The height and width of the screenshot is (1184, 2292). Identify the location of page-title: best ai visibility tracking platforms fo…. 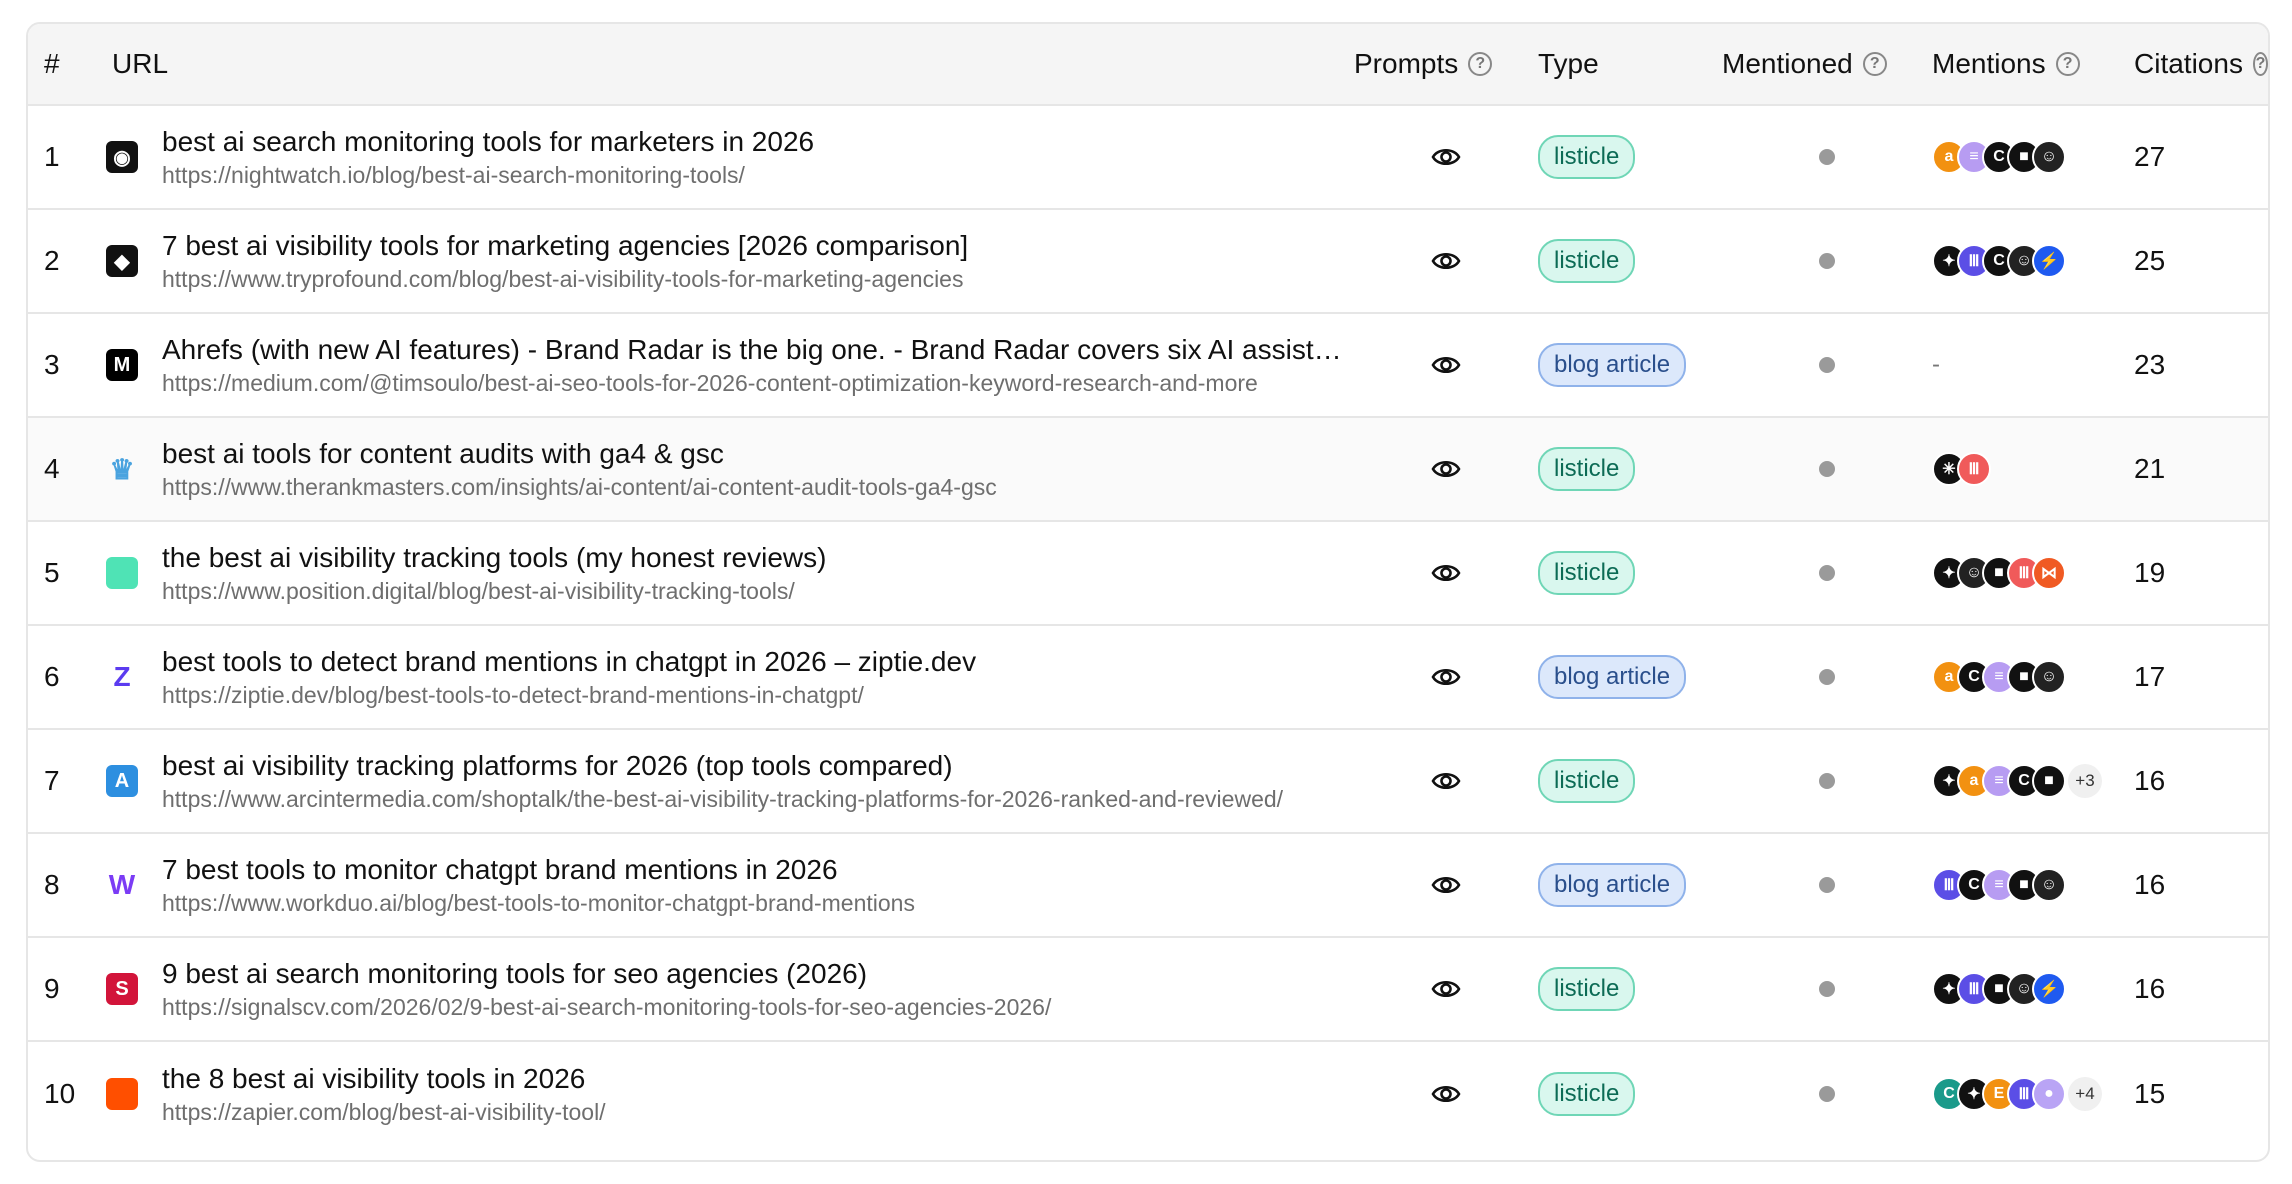
(757, 766).